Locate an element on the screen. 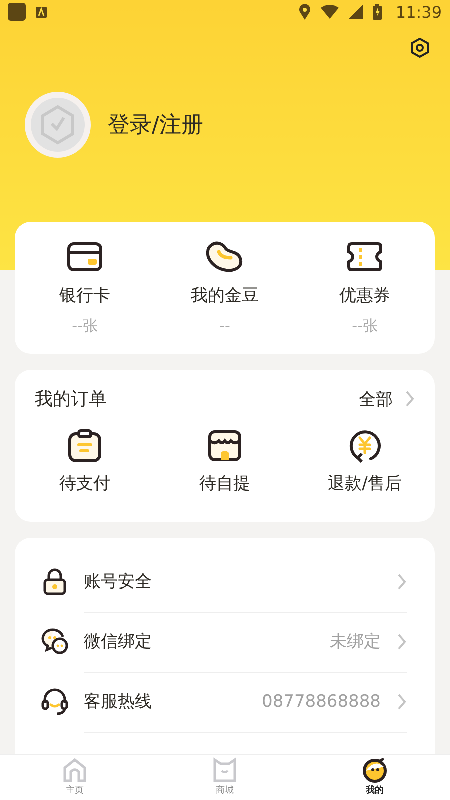 The image size is (450, 800). settings-icon is located at coordinates (420, 48).